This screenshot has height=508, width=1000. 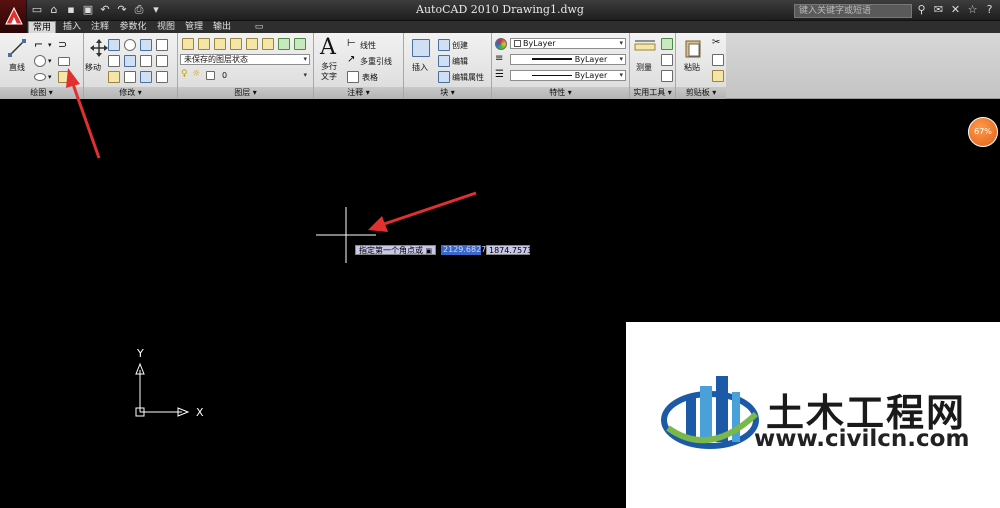 I want to click on watermark: 土木工程网 www.civilcn.com, so click(x=813, y=415).